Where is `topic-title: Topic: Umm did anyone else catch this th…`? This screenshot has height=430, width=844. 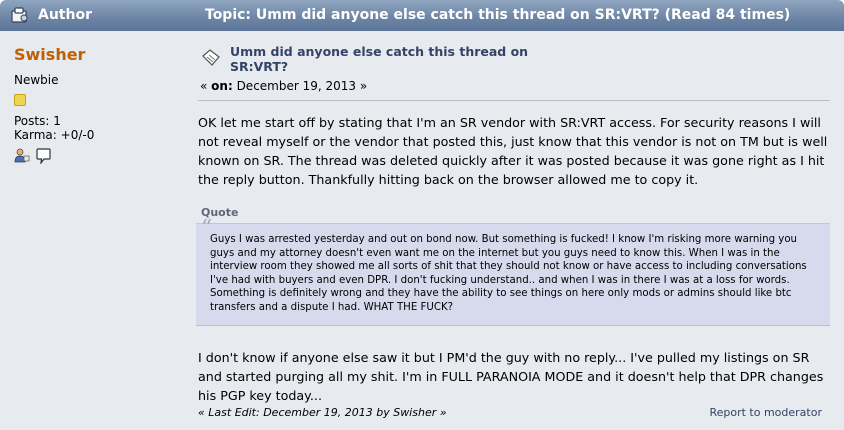 topic-title: Topic: Umm did anyone else catch this th… is located at coordinates (498, 15).